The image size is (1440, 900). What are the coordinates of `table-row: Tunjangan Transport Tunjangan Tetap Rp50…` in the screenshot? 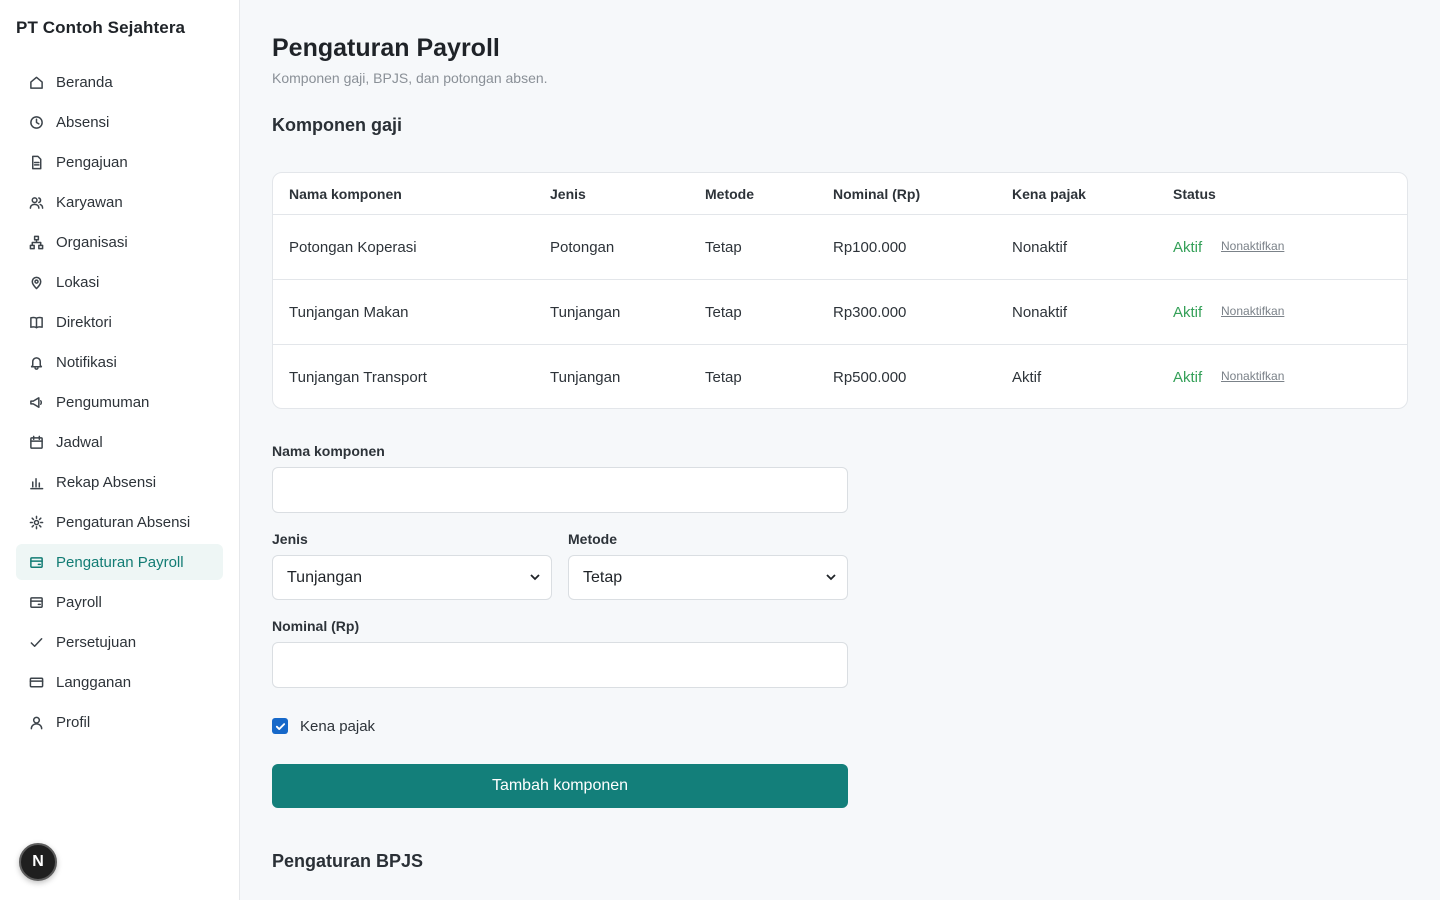 It's located at (840, 376).